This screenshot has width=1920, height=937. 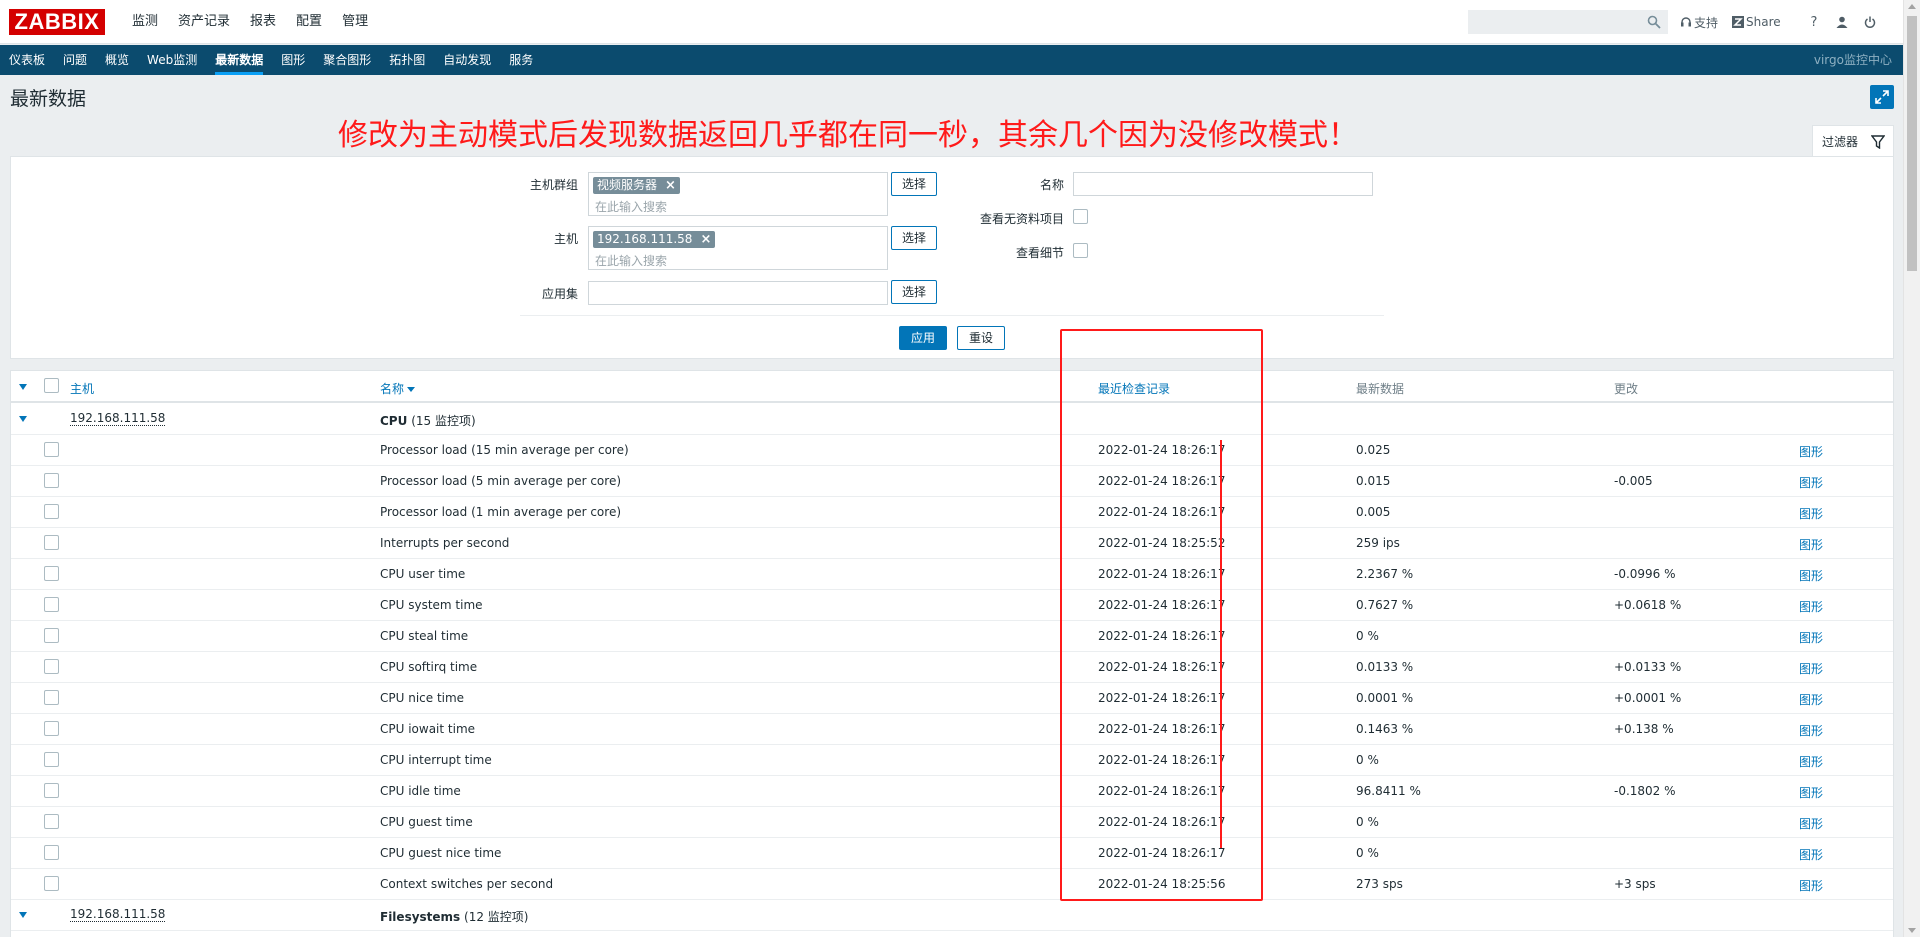 I want to click on subnav-maps: 拓扑图, so click(x=407, y=60).